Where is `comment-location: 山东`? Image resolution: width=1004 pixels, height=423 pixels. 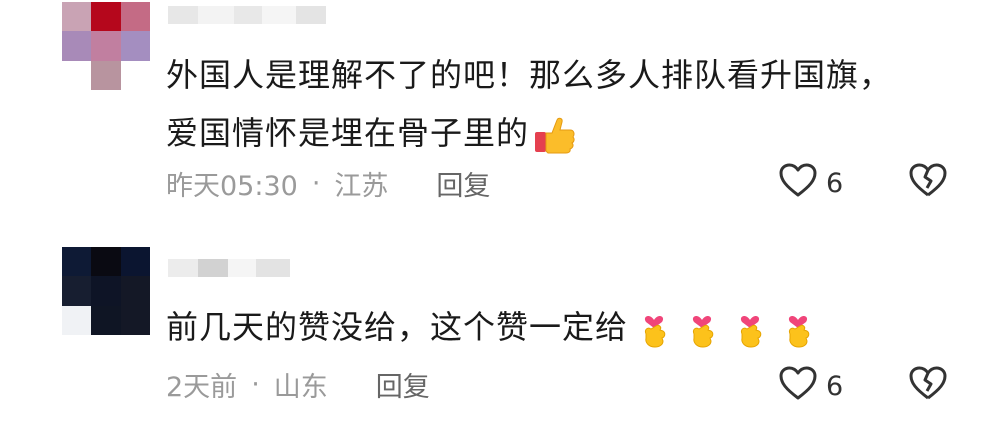
comment-location: 山东 is located at coordinates (300, 387).